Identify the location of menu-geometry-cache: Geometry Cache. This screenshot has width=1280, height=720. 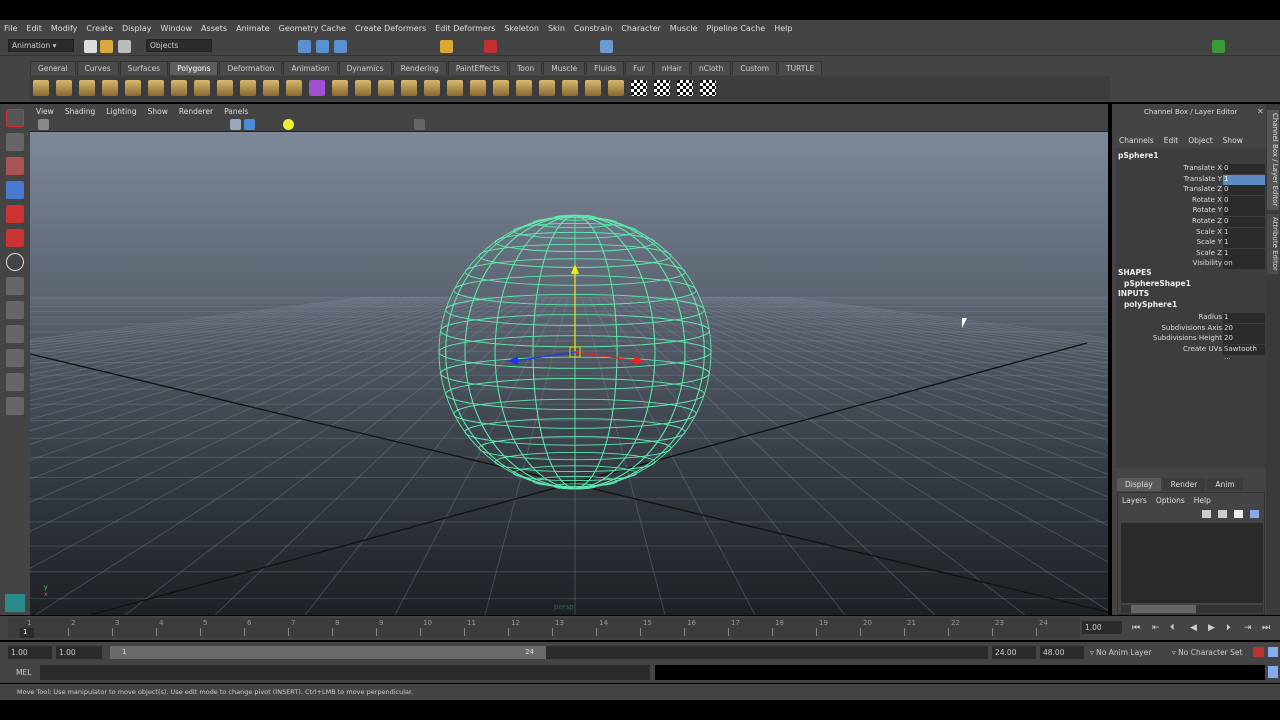
(312, 28).